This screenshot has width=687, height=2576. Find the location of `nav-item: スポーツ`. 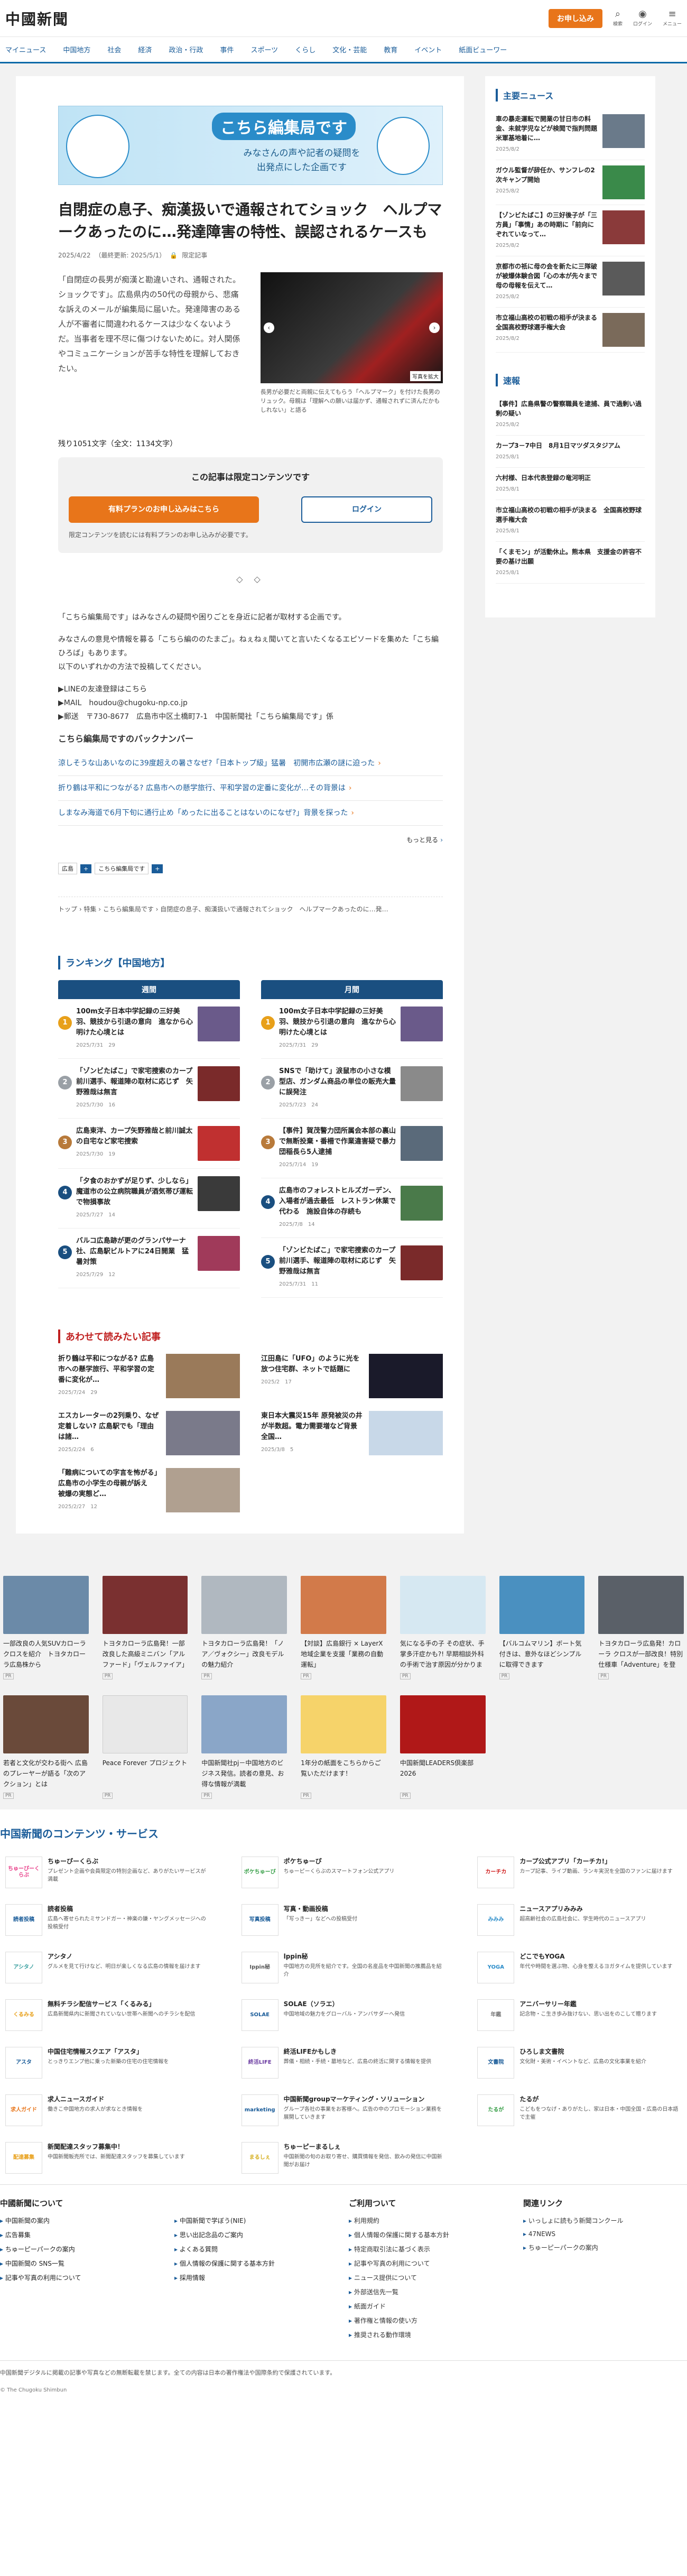

nav-item: スポーツ is located at coordinates (264, 49).